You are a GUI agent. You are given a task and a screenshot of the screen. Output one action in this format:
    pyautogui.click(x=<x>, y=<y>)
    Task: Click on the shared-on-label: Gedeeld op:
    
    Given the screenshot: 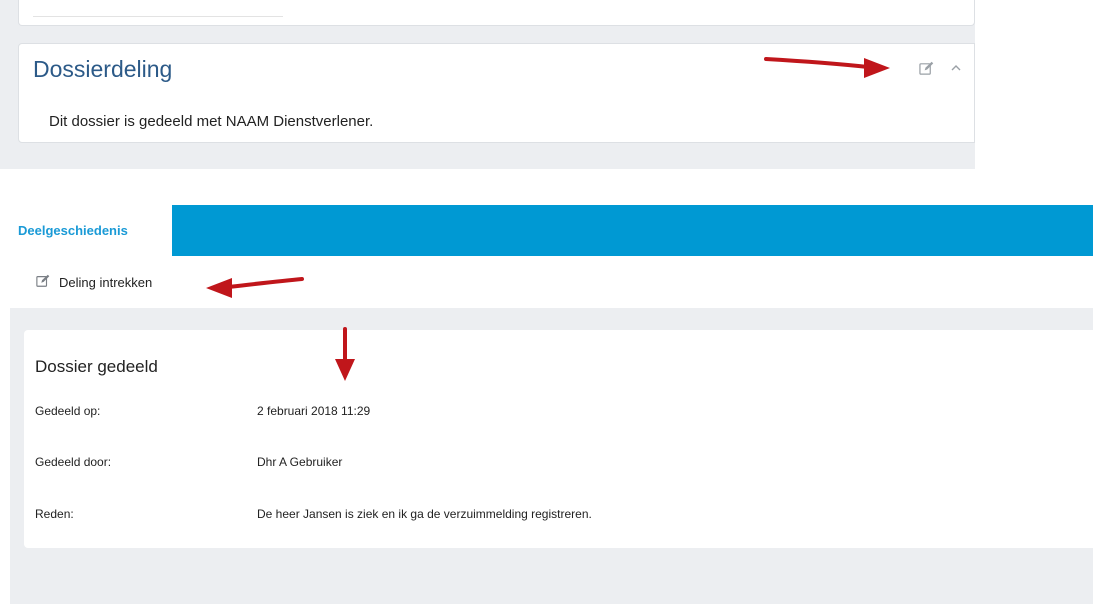 What is the action you would take?
    pyautogui.click(x=68, y=411)
    